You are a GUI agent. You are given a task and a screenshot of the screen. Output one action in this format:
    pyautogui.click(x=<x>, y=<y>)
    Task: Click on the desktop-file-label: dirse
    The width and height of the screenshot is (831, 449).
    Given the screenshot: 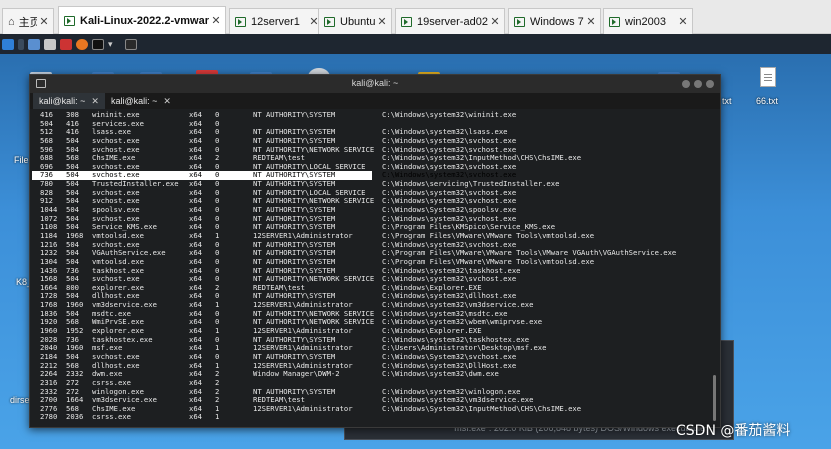 What is the action you would take?
    pyautogui.click(x=20, y=400)
    